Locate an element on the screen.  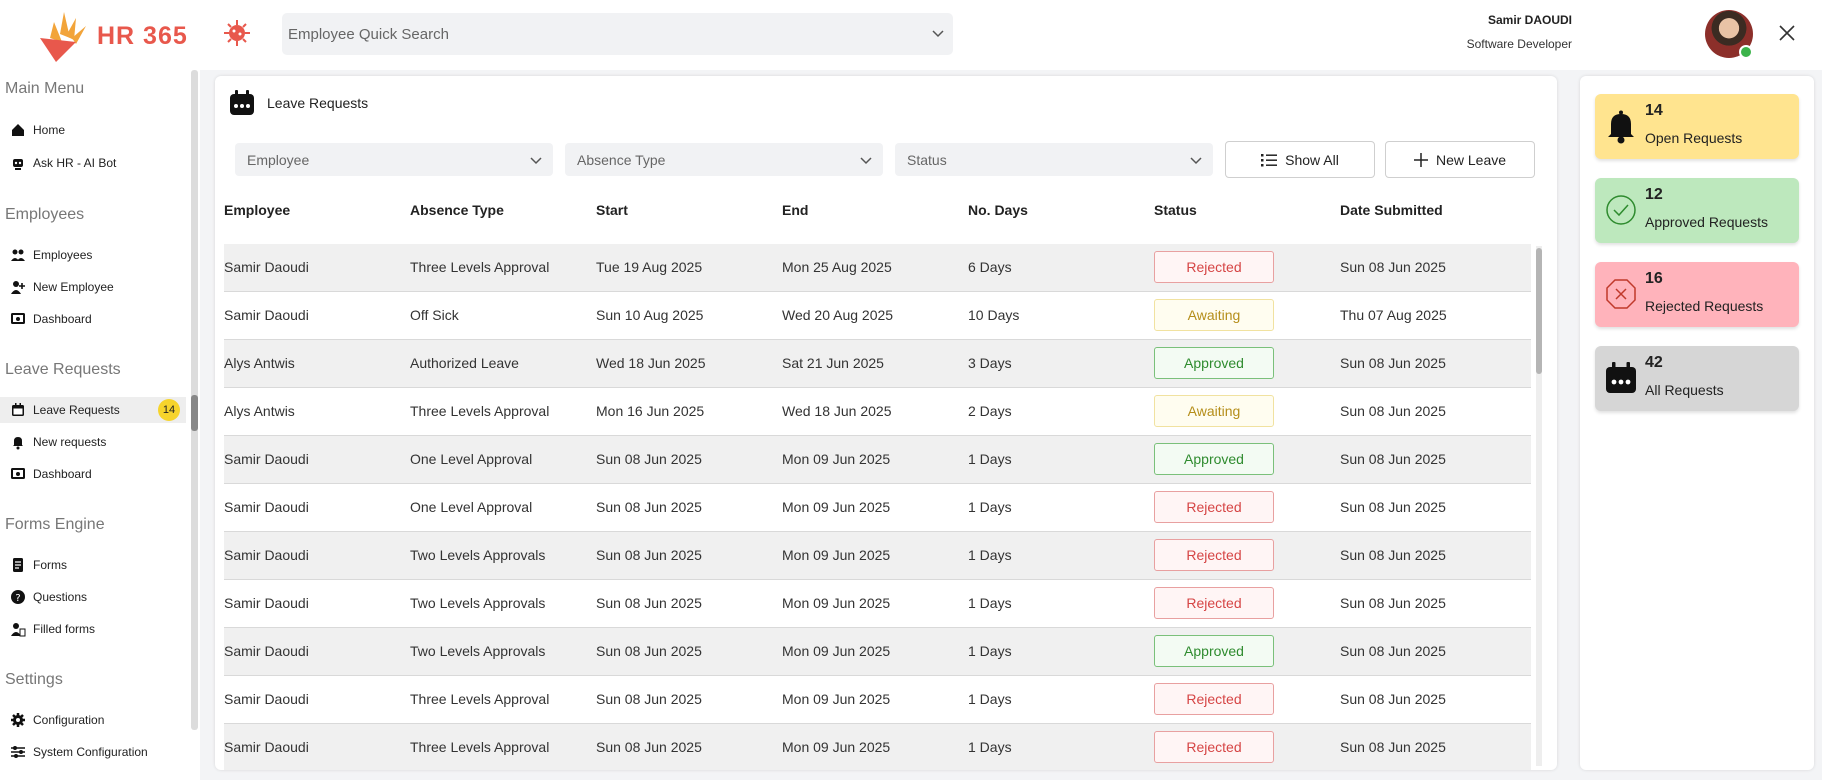
column-header: End is located at coordinates (795, 210).